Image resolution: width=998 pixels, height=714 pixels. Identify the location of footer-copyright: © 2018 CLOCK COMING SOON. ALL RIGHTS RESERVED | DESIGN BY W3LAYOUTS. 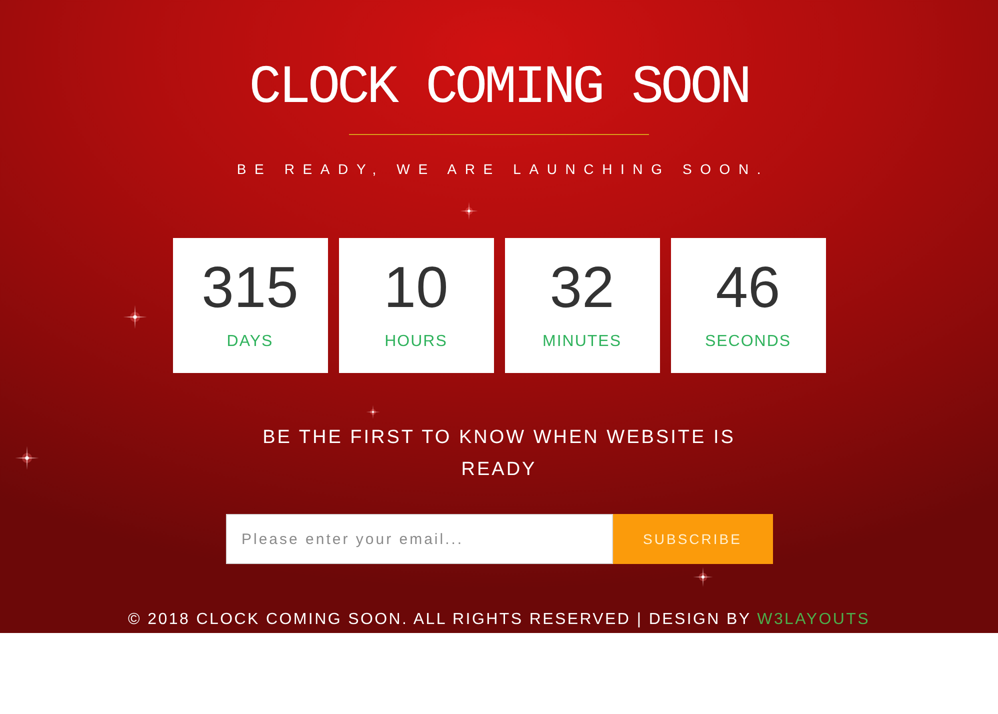
(499, 620).